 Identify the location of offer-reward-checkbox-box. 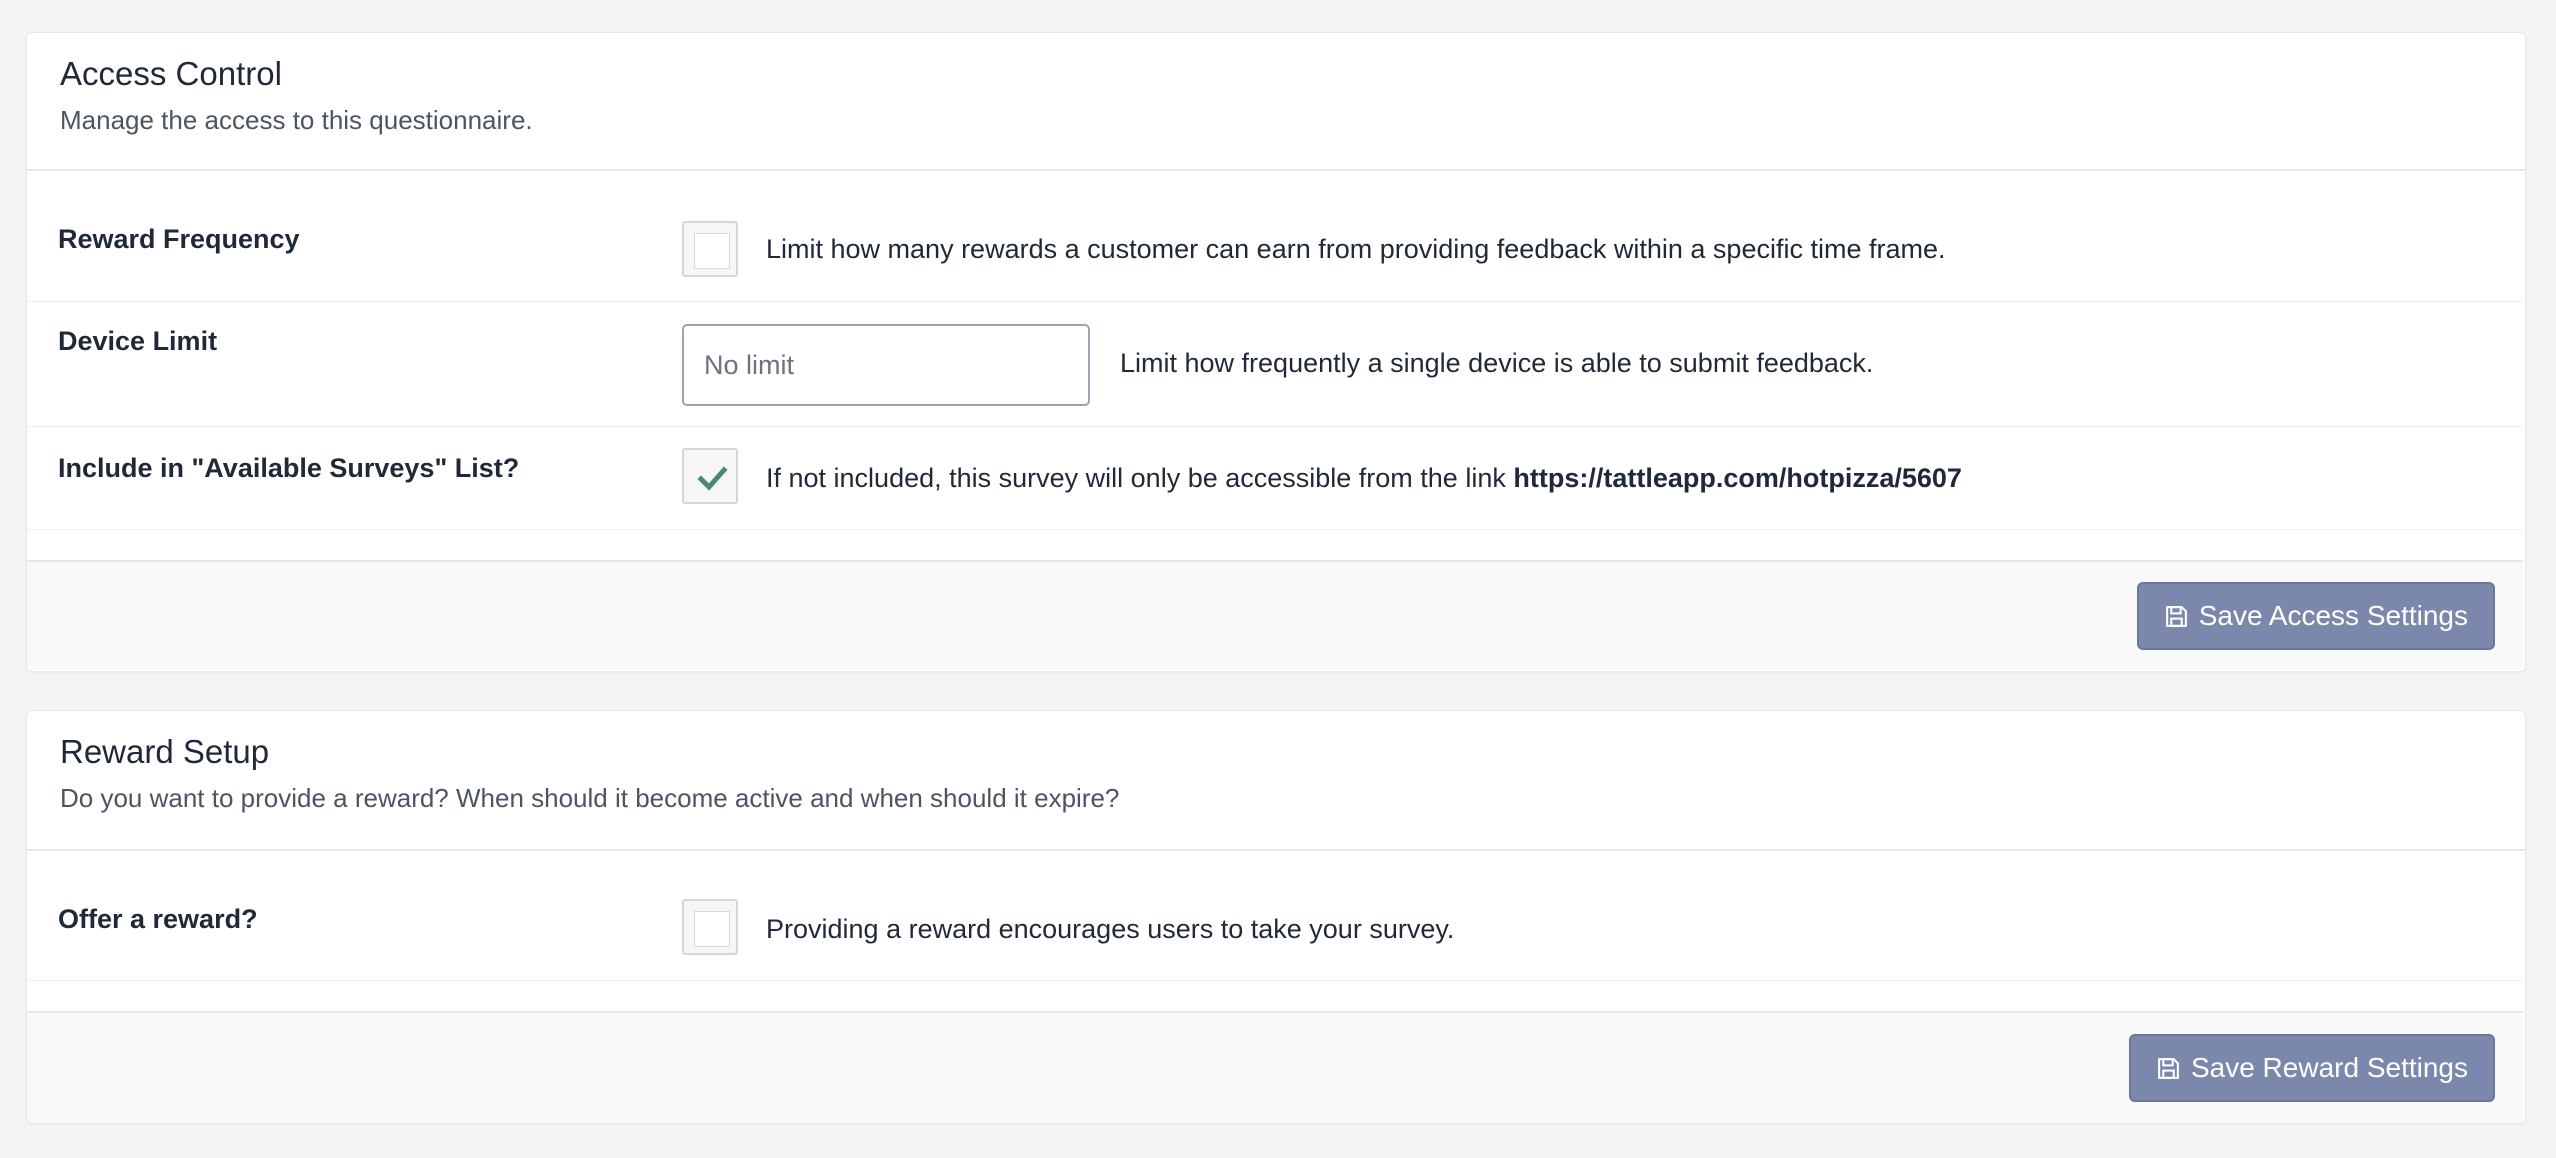
(712, 929).